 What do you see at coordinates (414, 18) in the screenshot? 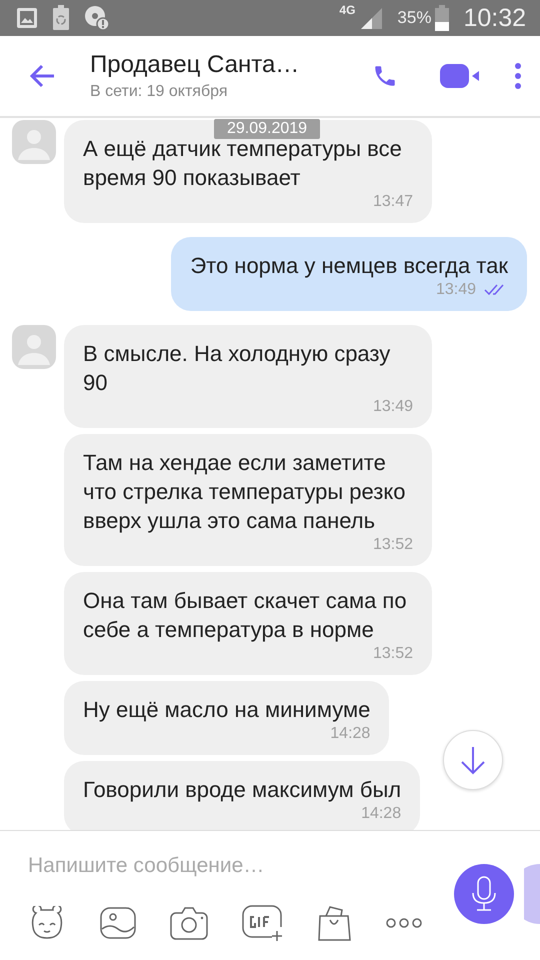
I see `battery-percent: 35%` at bounding box center [414, 18].